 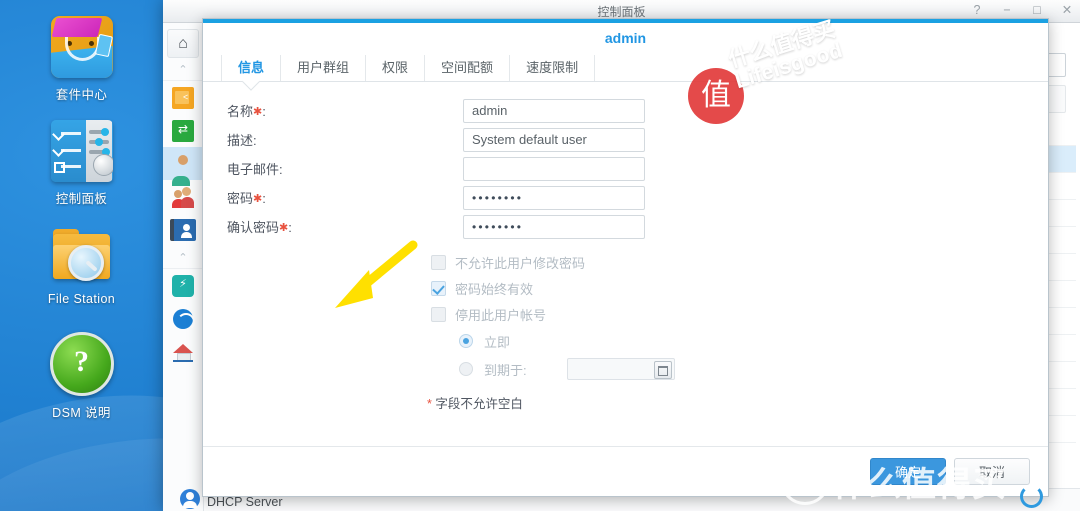 I want to click on maximize-icon: □, so click(x=1037, y=10).